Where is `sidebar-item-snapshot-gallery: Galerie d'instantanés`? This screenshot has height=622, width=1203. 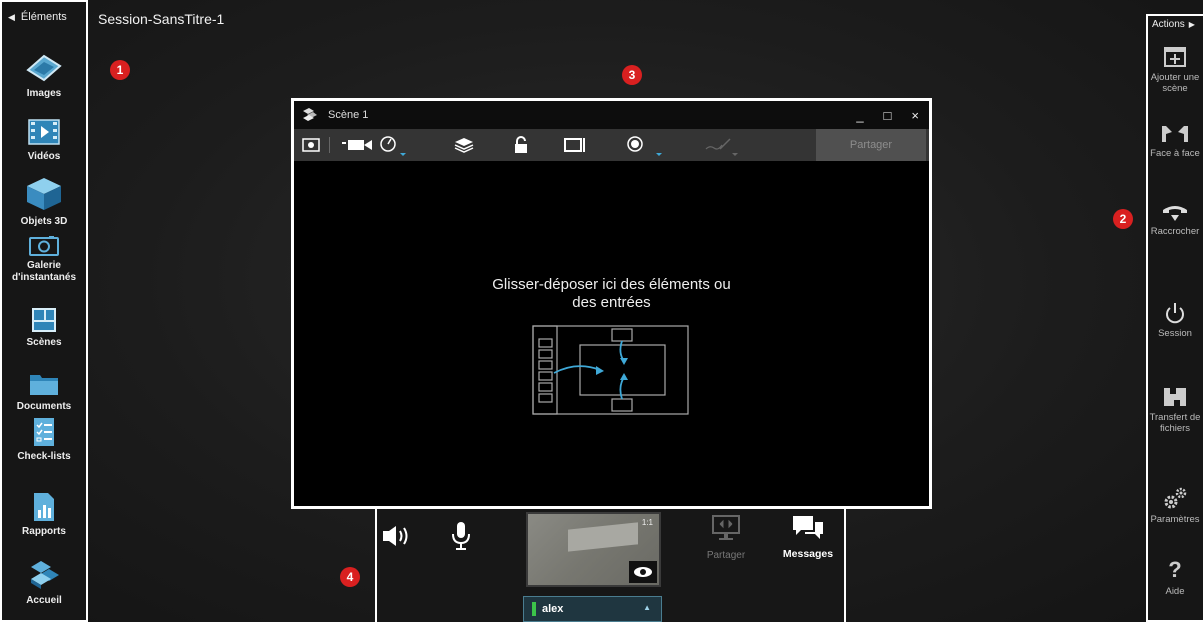 sidebar-item-snapshot-gallery: Galerie d'instantanés is located at coordinates (44, 260).